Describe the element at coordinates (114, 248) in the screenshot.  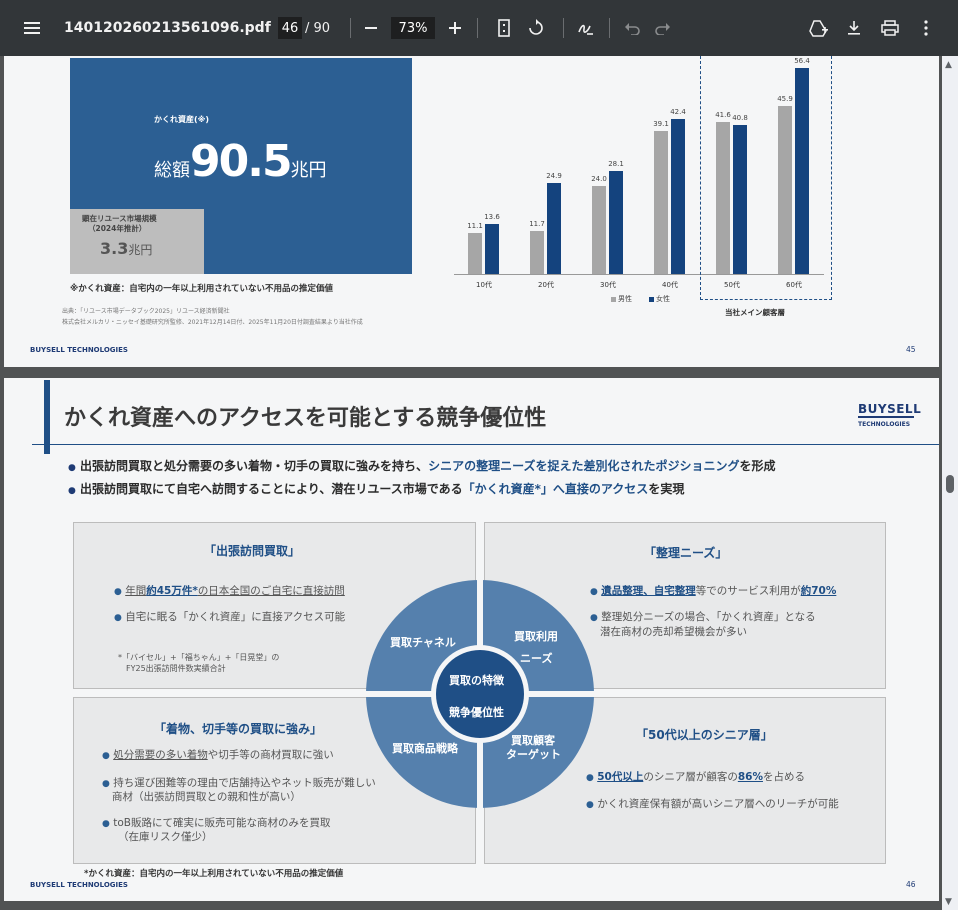
I see `reuse-value: 3.3` at that location.